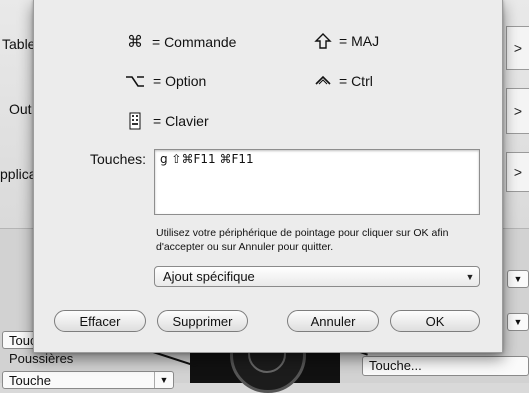 The height and width of the screenshot is (393, 529). I want to click on legend-option-text: = Option, so click(180, 81).